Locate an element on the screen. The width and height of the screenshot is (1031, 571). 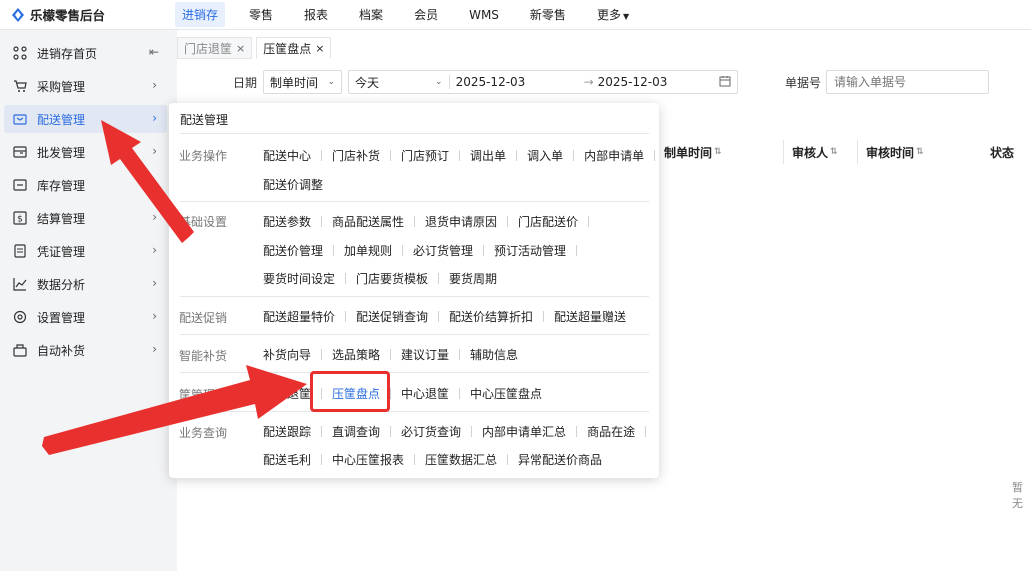
nav-item-jxc: 进销存 is located at coordinates (200, 14).